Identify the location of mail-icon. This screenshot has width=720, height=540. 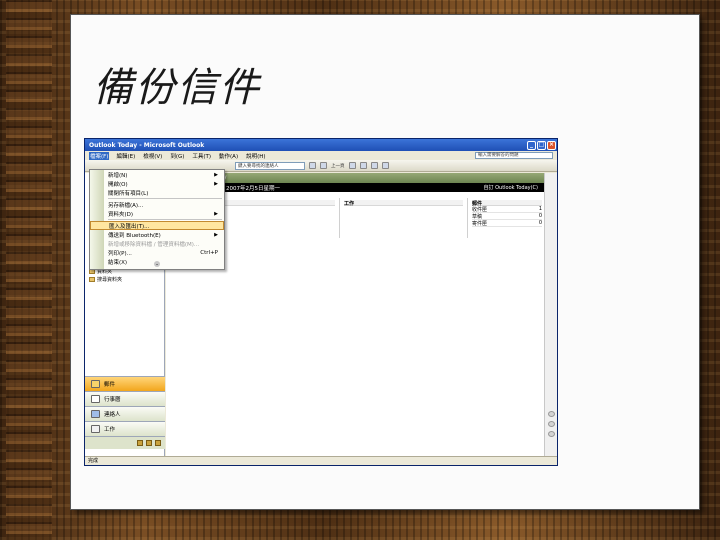
(95, 384).